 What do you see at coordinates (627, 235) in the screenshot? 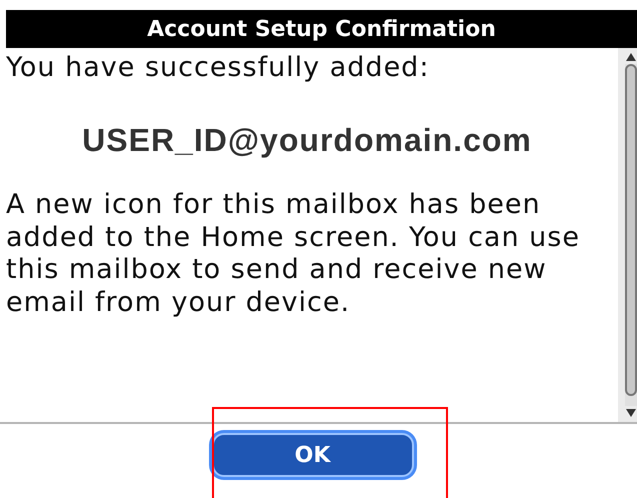
I see `scrollbar` at bounding box center [627, 235].